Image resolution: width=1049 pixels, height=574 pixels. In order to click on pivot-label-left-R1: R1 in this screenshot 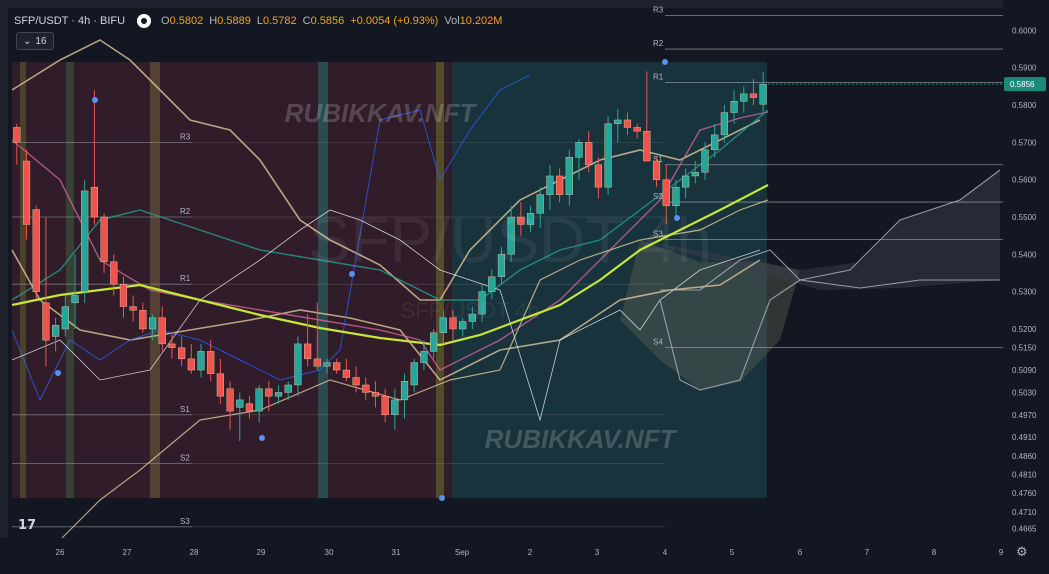, I will do `click(185, 278)`.